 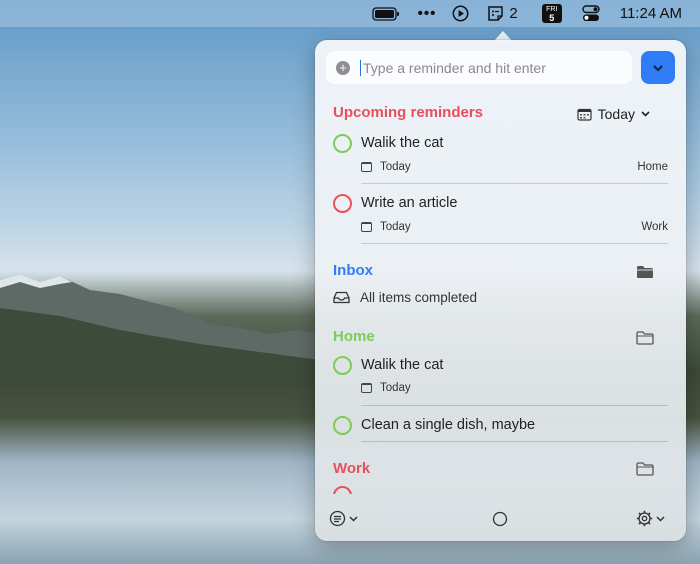 I want to click on list-icon, so click(x=337, y=518).